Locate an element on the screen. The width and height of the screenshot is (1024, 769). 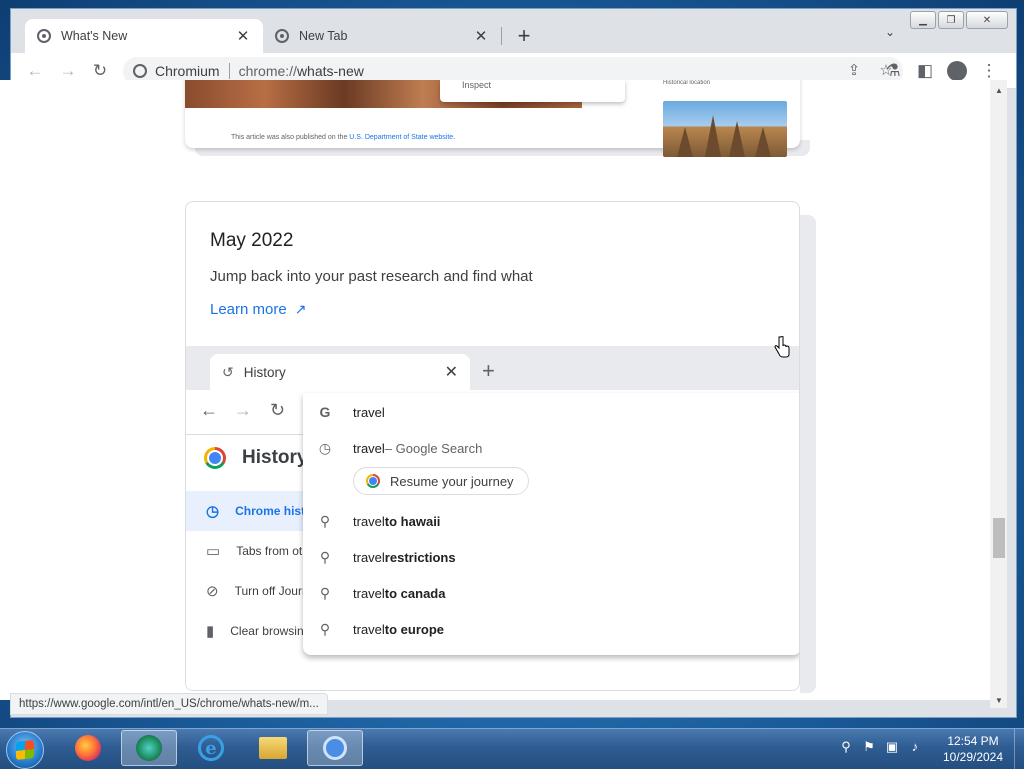
resume-journey-chip: Resume your journey is located at coordinates (441, 481).